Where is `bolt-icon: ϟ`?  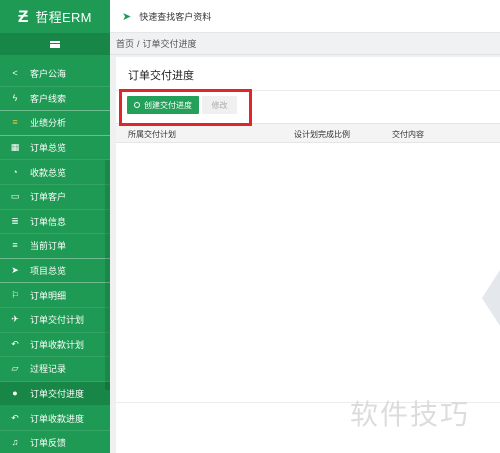 bolt-icon: ϟ is located at coordinates (15, 97).